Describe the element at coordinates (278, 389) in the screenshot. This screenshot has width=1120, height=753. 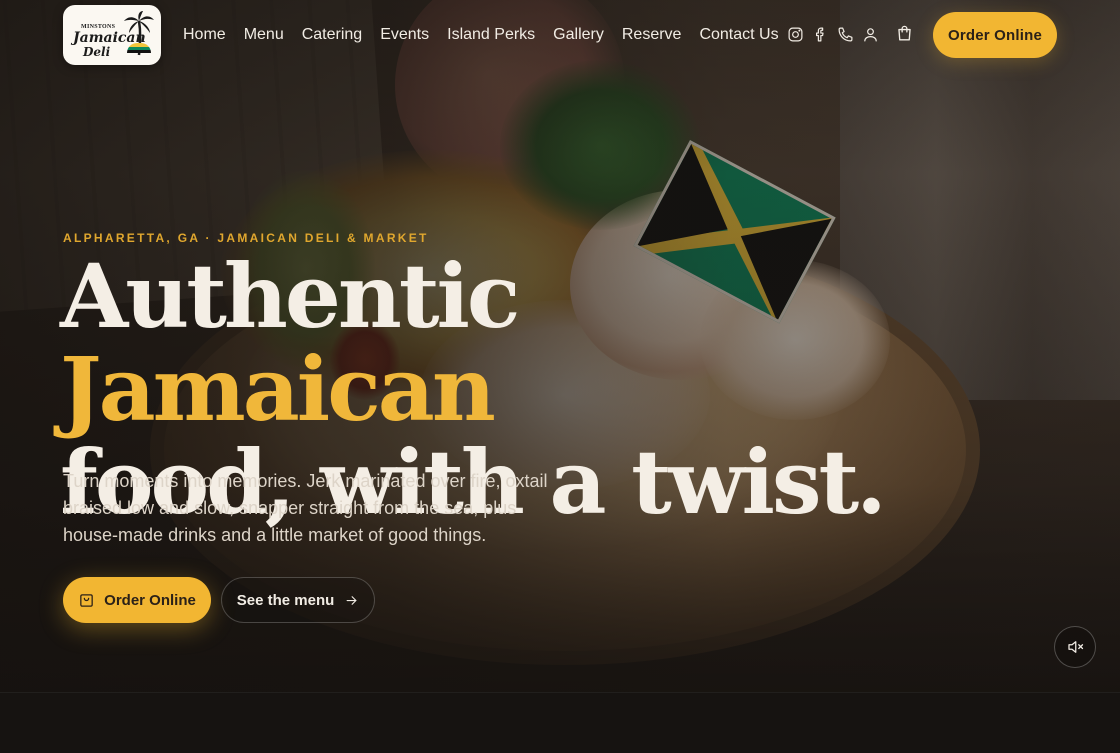
I see `headline-accent-word: Jamaican` at that location.